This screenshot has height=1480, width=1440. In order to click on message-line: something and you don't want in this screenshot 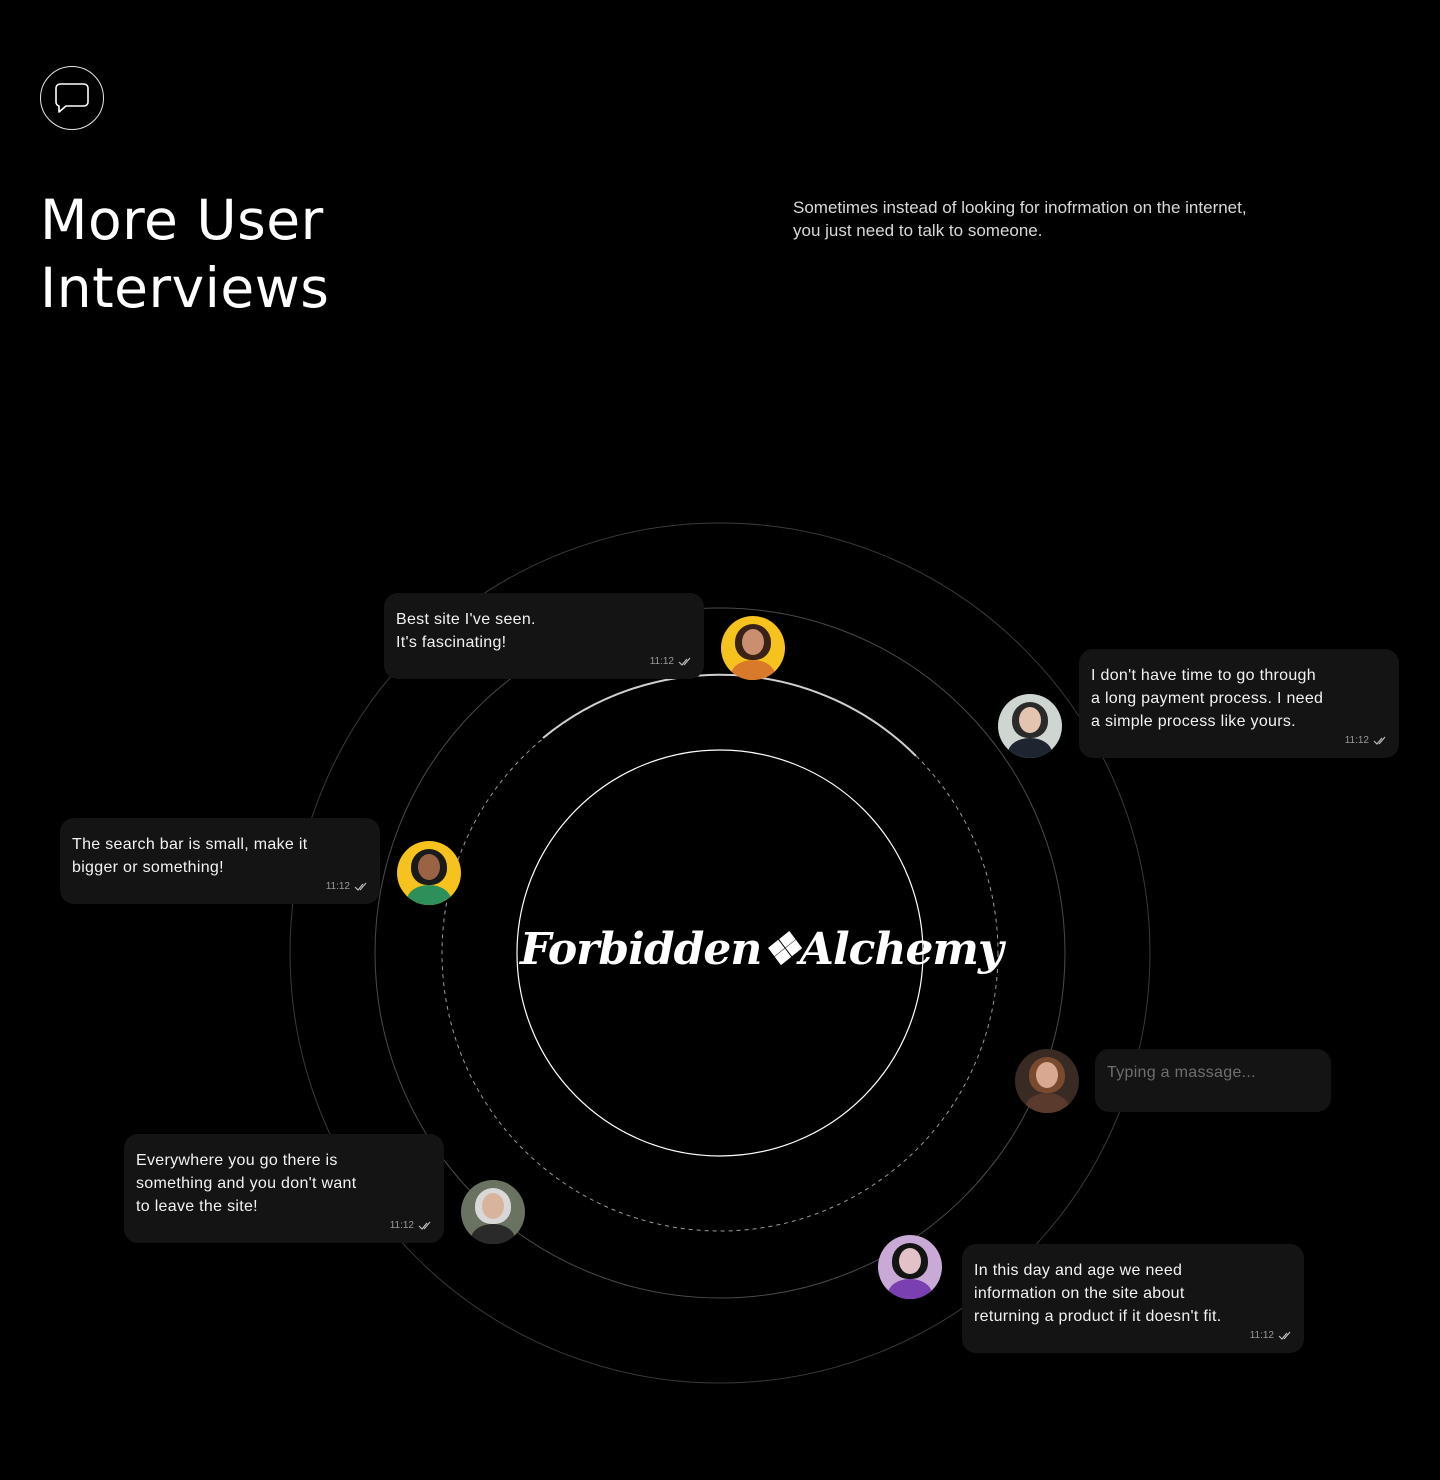, I will do `click(246, 1183)`.